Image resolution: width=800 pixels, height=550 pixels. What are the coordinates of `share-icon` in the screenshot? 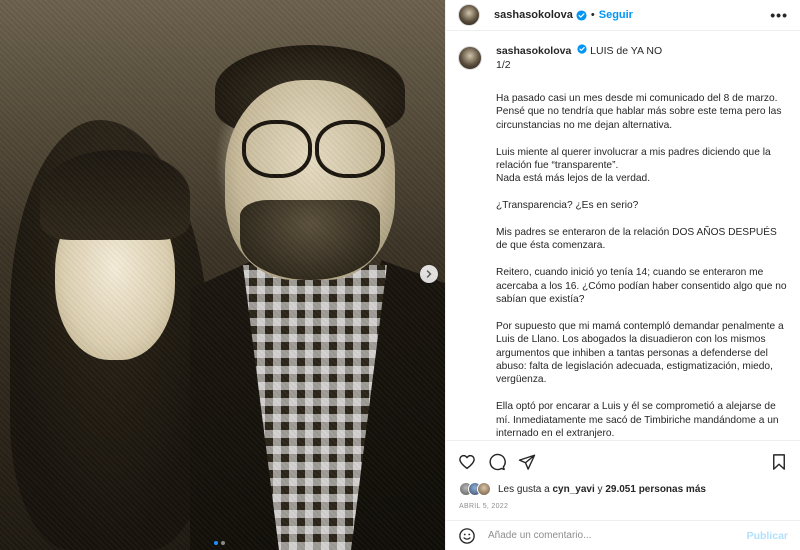 It's located at (527, 462).